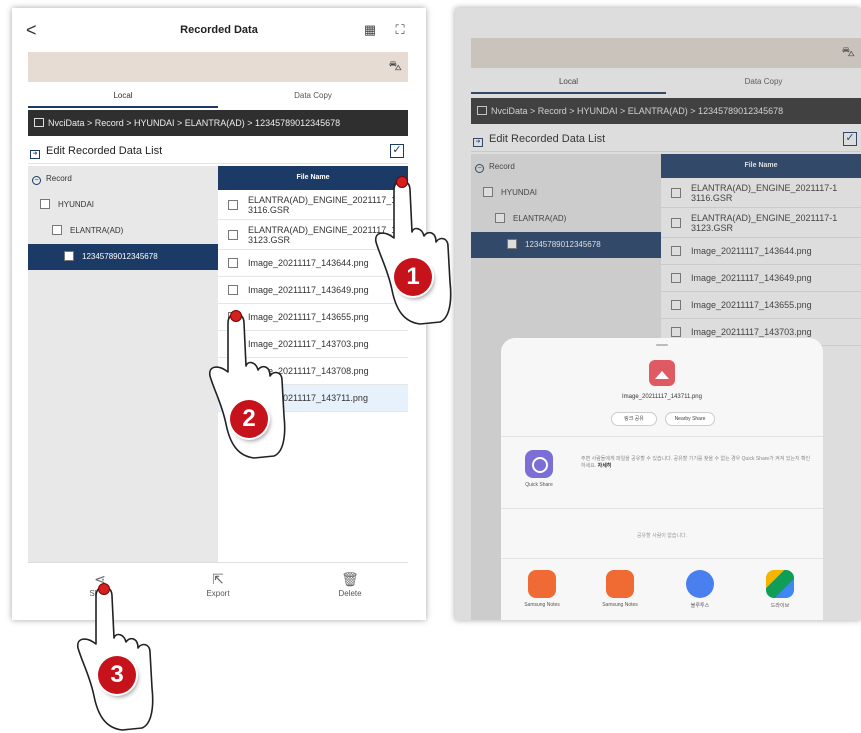 This screenshot has height=733, width=861. What do you see at coordinates (249, 419) in the screenshot?
I see `step-marker-2: 2` at bounding box center [249, 419].